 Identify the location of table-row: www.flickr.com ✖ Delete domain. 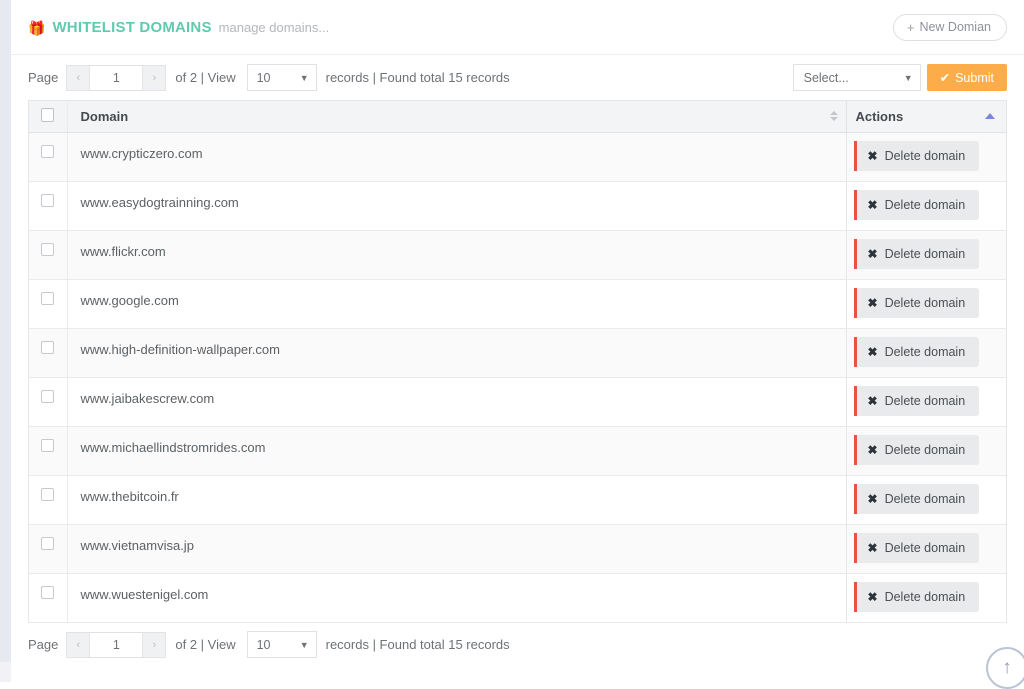
(517, 255).